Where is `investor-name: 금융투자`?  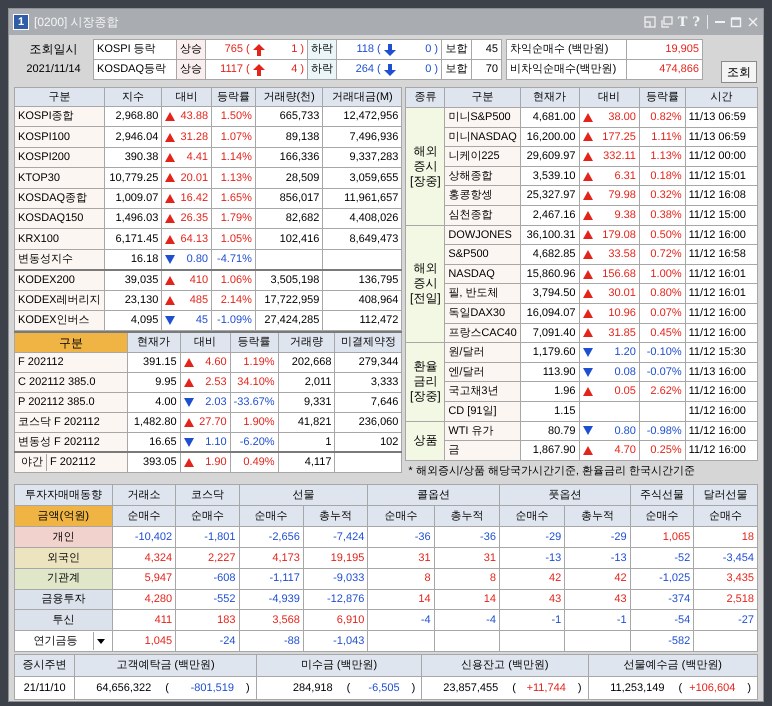 investor-name: 금융투자 is located at coordinates (63, 599).